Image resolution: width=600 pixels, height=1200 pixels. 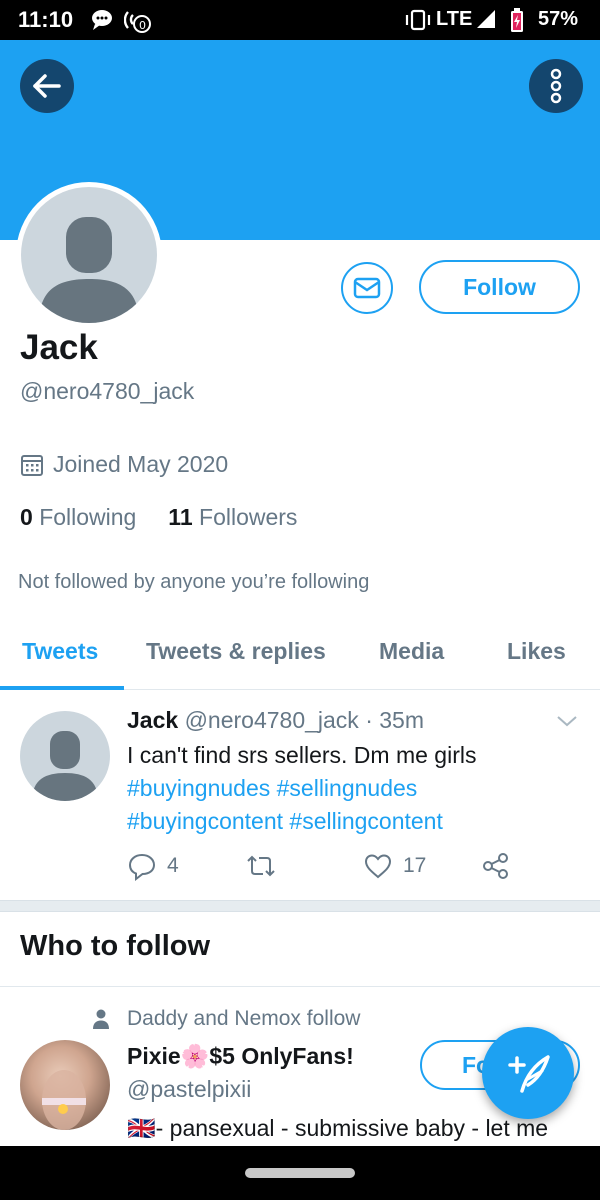 I want to click on suggestion-bio: 🇬🇧- pansexual - submissive baby - let me, so click(x=338, y=1128).